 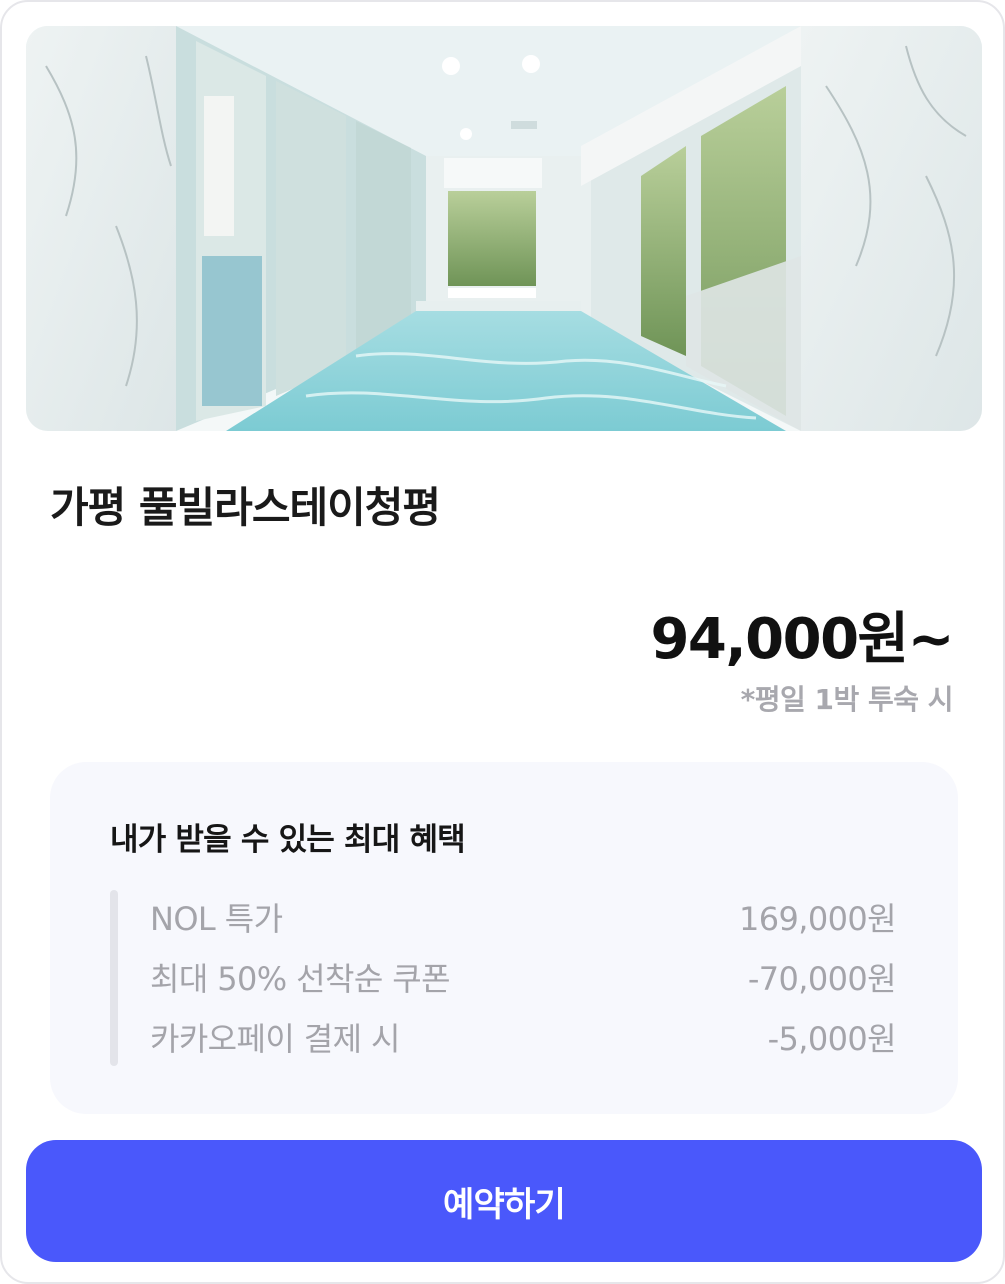 What do you see at coordinates (523, 977) in the screenshot?
I see `benefit-row: 최대 50% 선착순 쿠폰 -70,000원` at bounding box center [523, 977].